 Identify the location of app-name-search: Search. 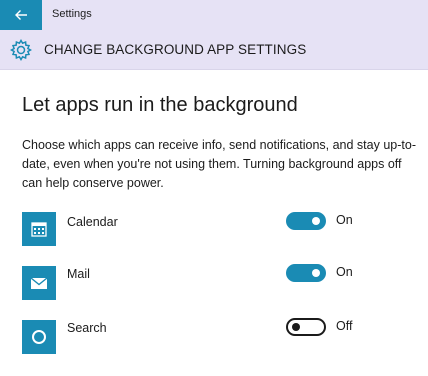
(87, 328).